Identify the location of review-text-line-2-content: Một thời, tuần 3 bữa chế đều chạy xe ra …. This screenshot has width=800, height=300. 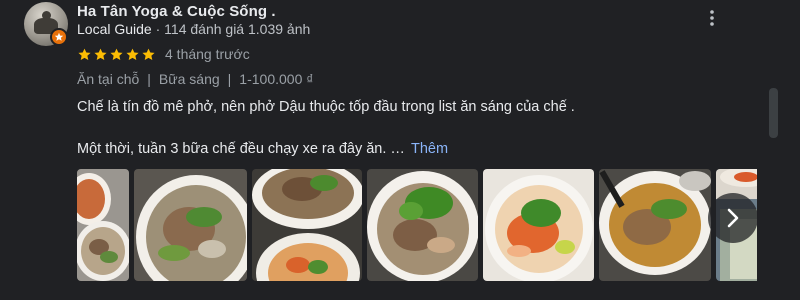
(241, 149).